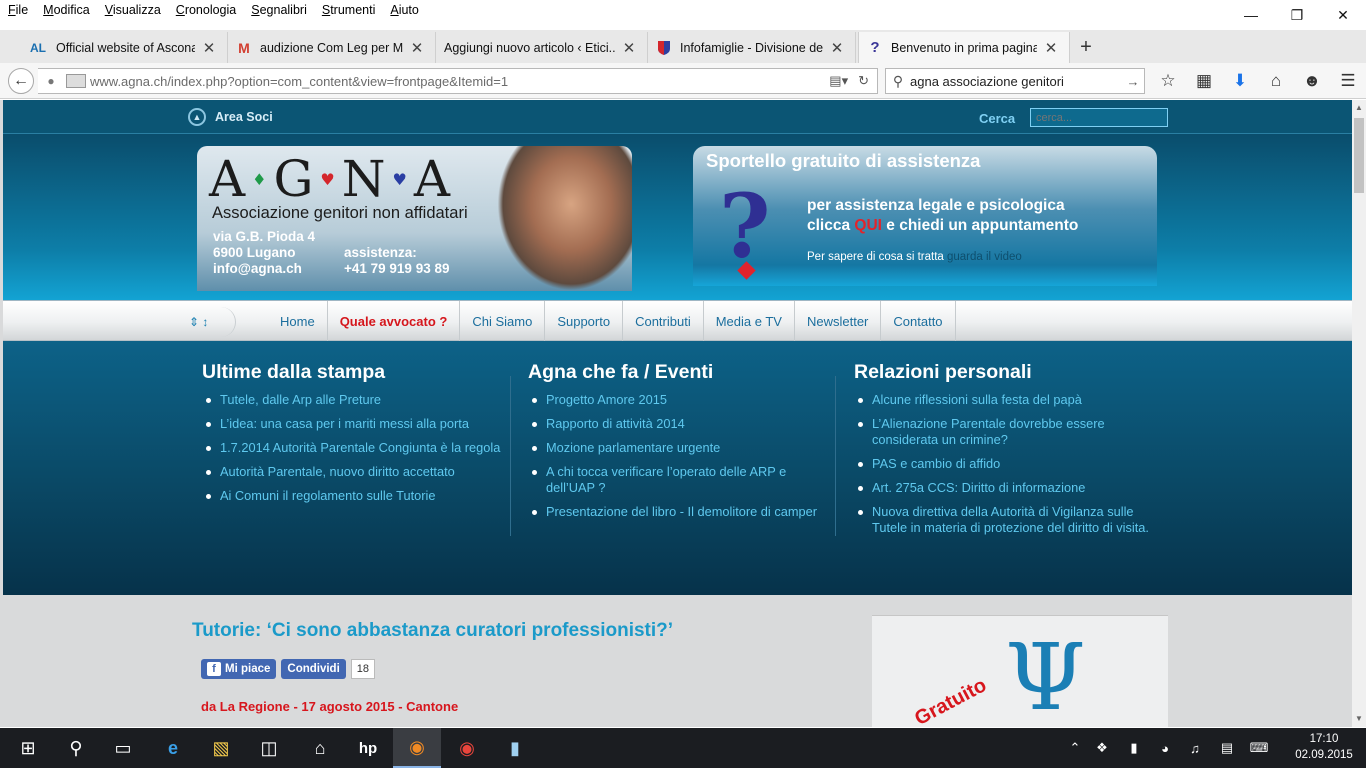  Describe the element at coordinates (1324, 739) in the screenshot. I see `clock-time: 17:10` at that location.